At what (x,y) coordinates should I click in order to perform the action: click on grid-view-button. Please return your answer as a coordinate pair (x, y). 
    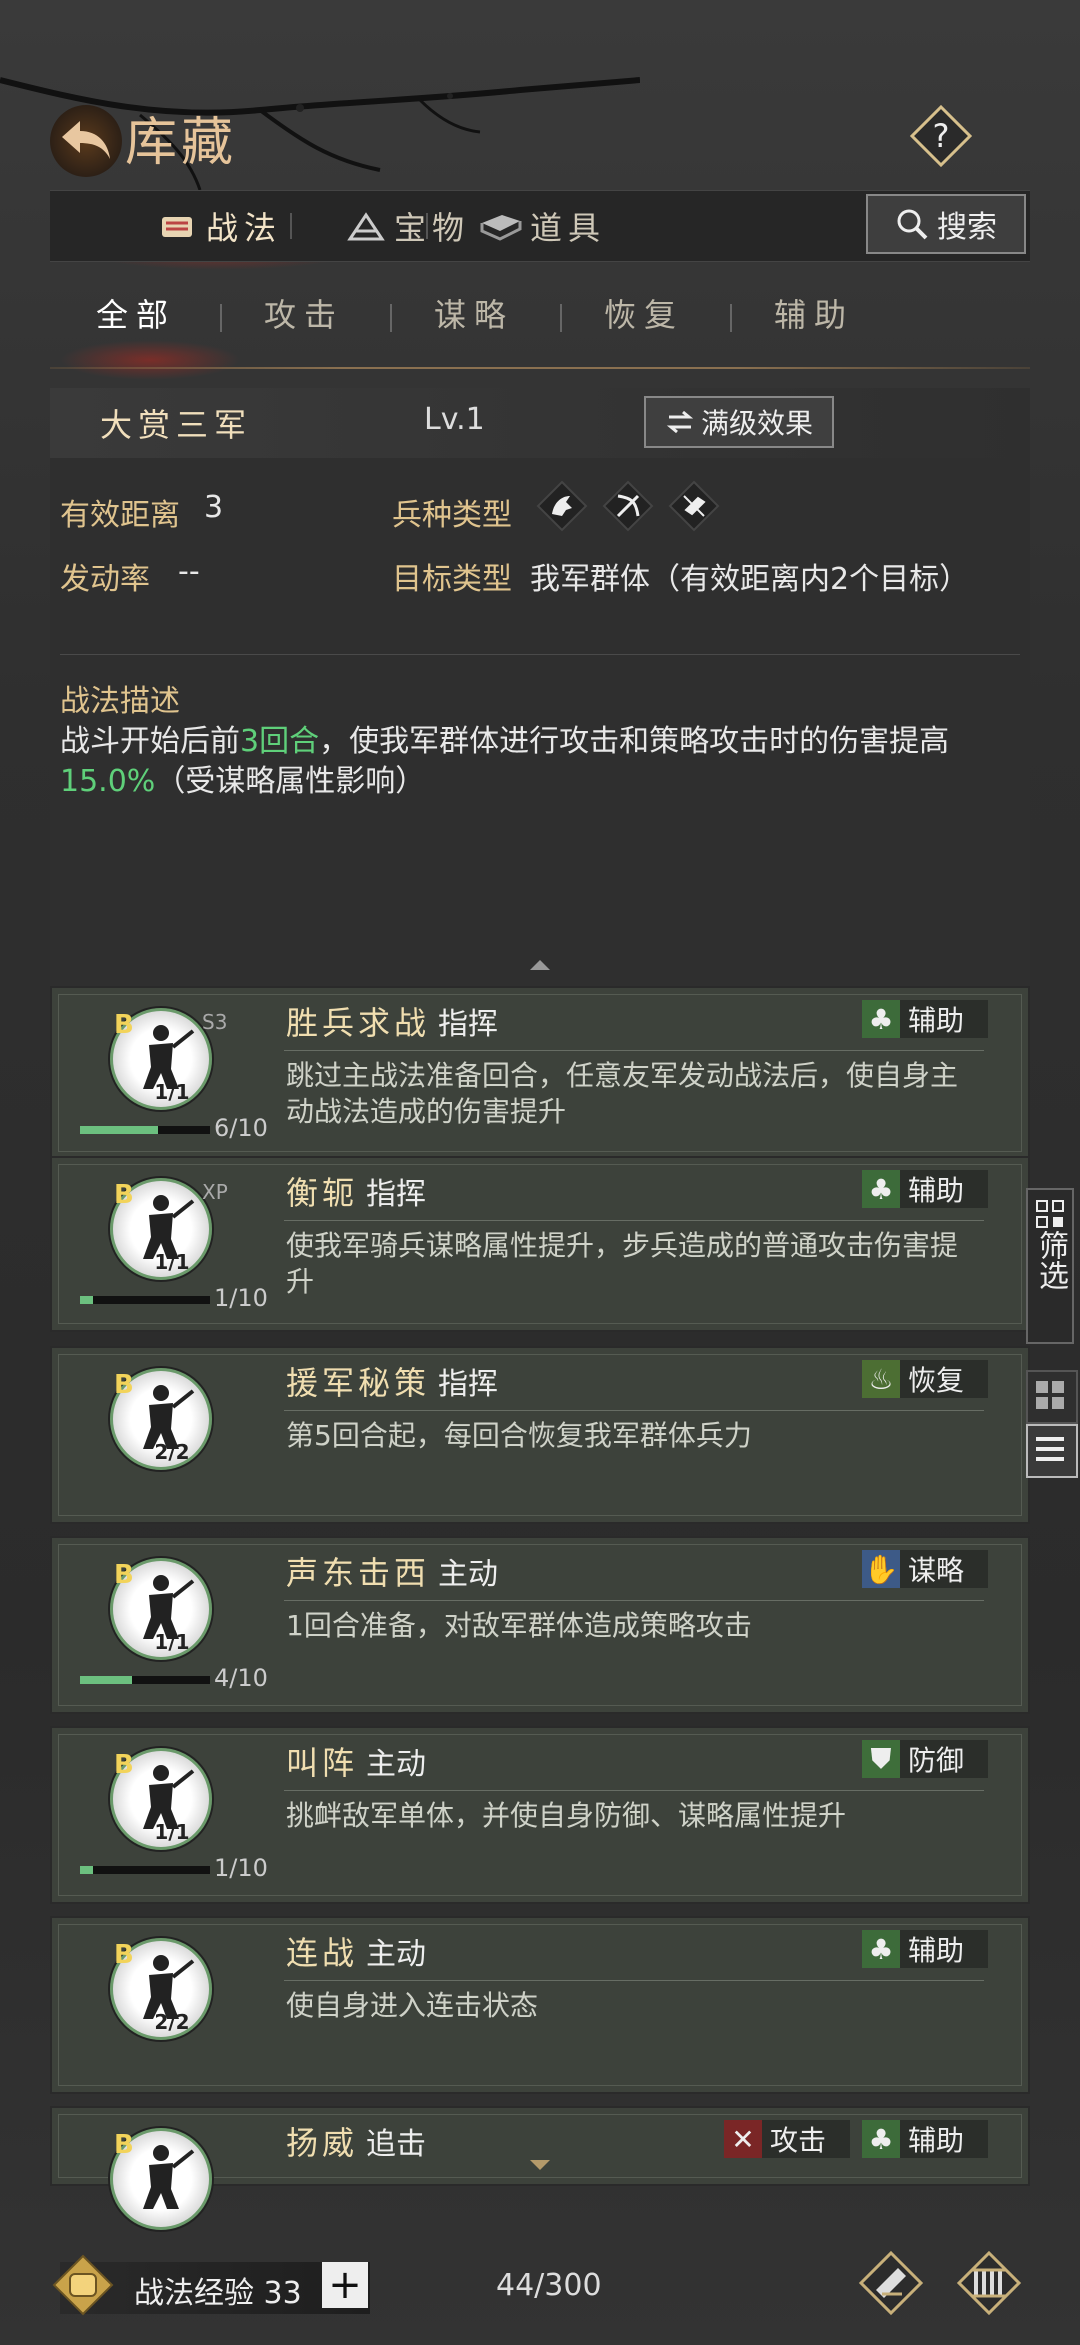
    Looking at the image, I should click on (1052, 1397).